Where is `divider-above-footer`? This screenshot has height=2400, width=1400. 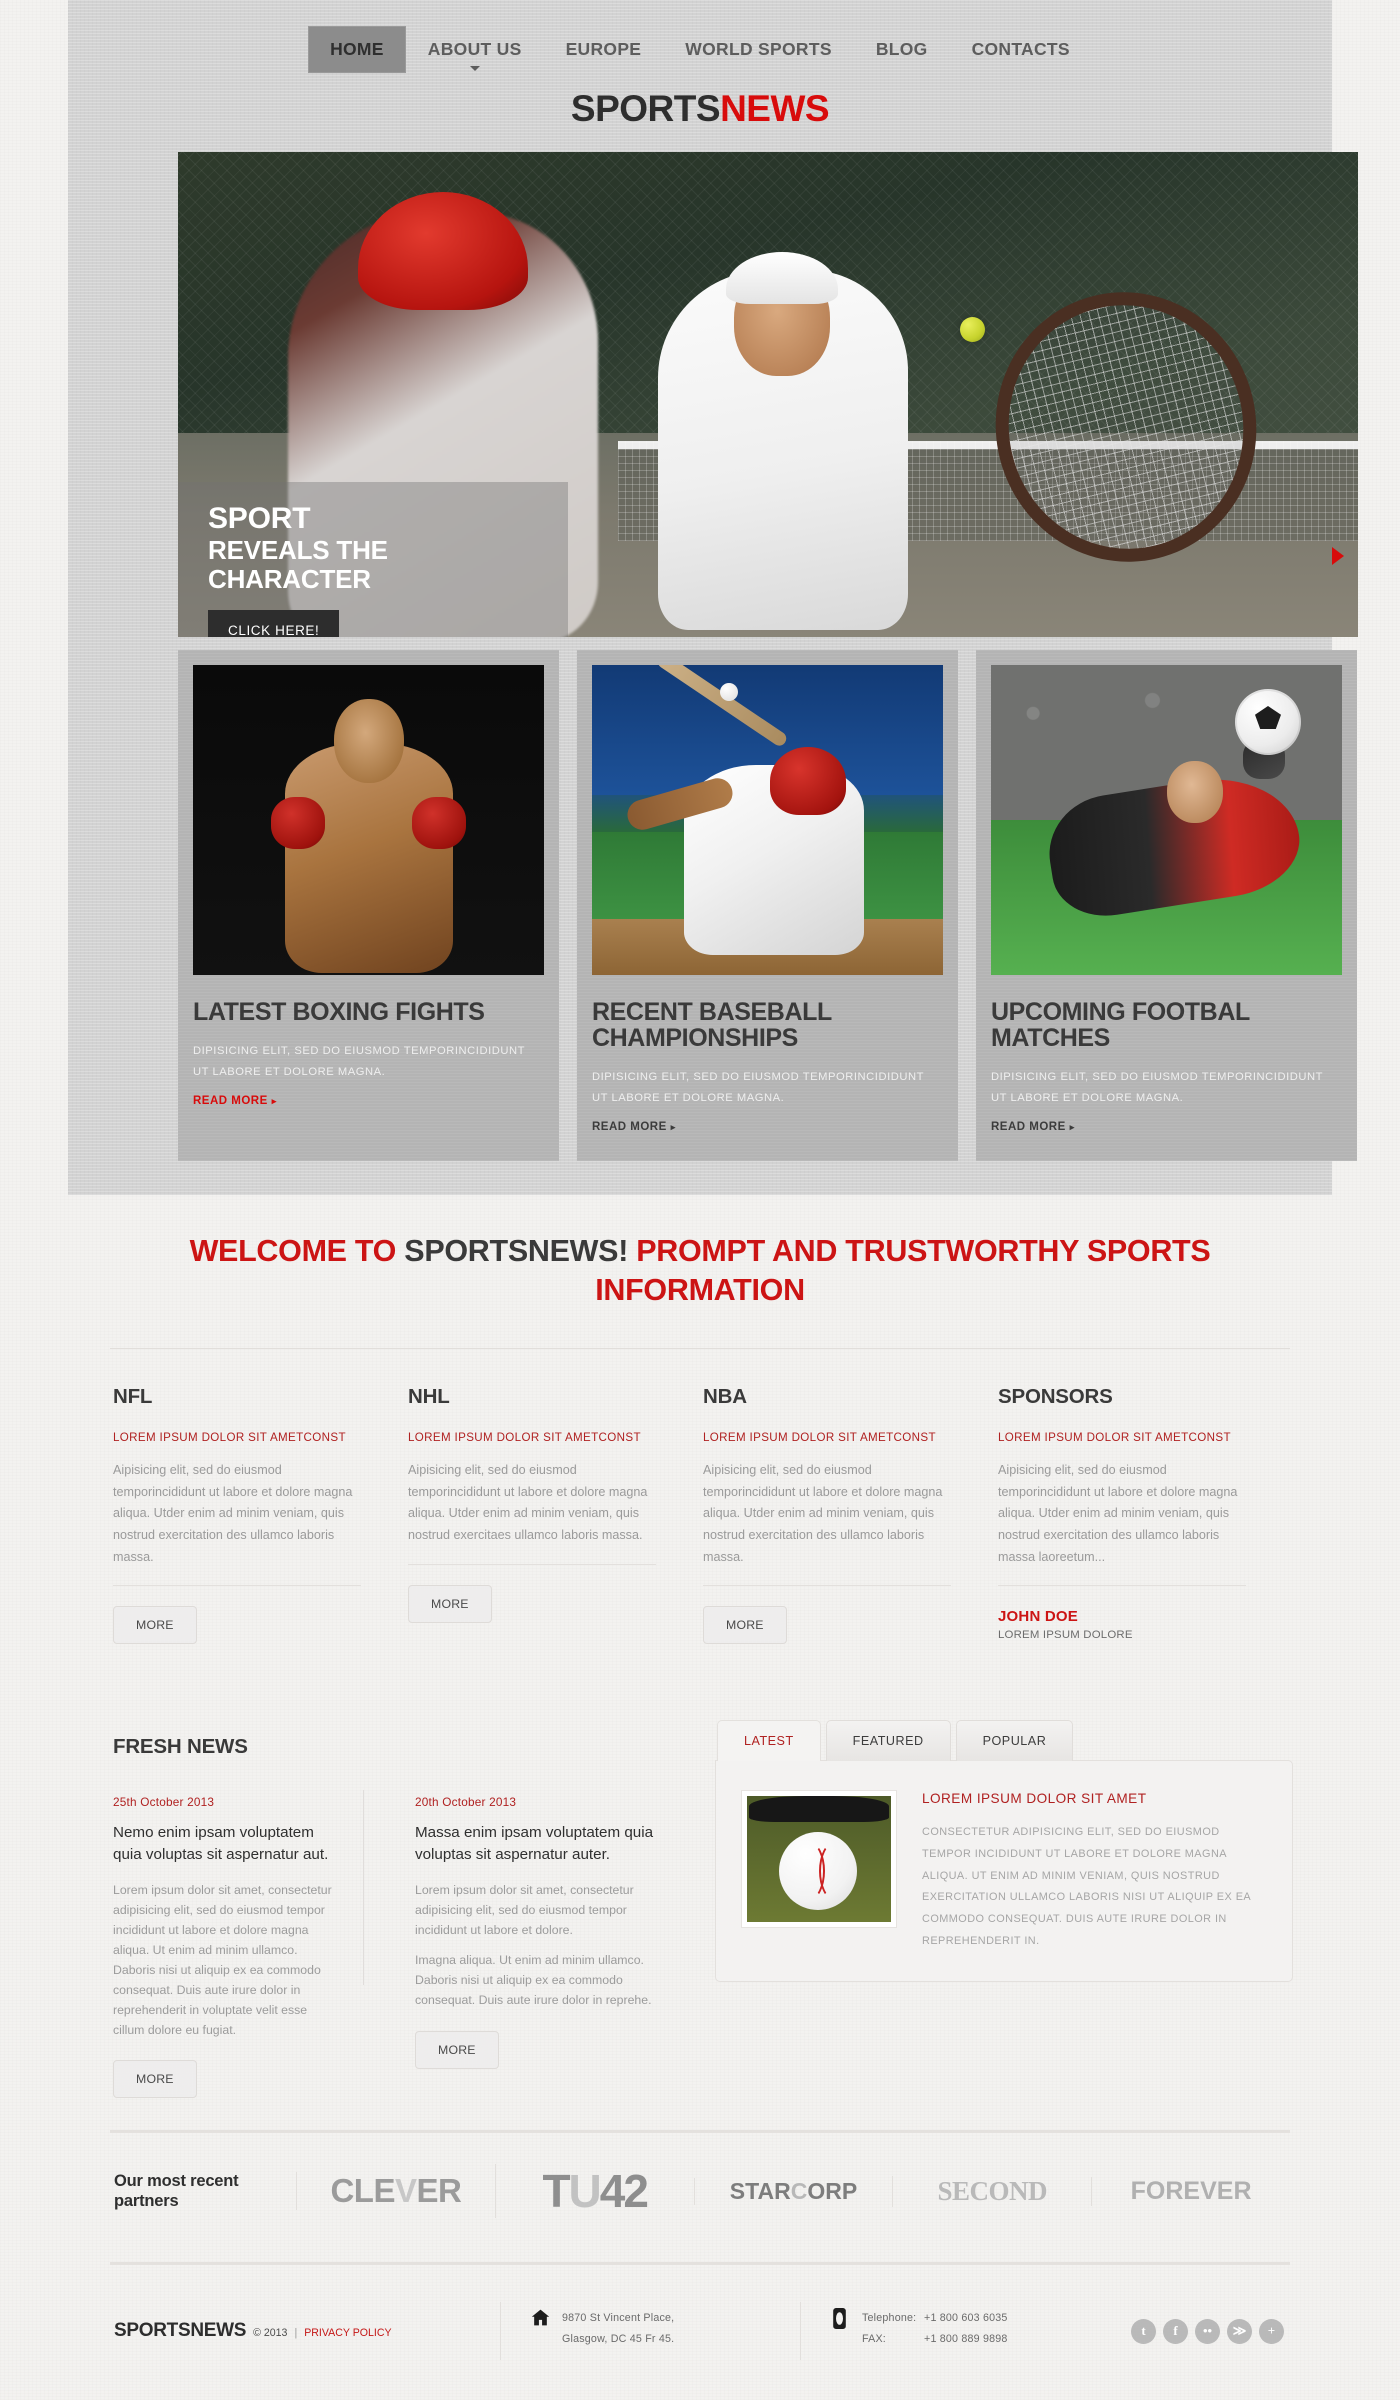
divider-above-footer is located at coordinates (700, 2263).